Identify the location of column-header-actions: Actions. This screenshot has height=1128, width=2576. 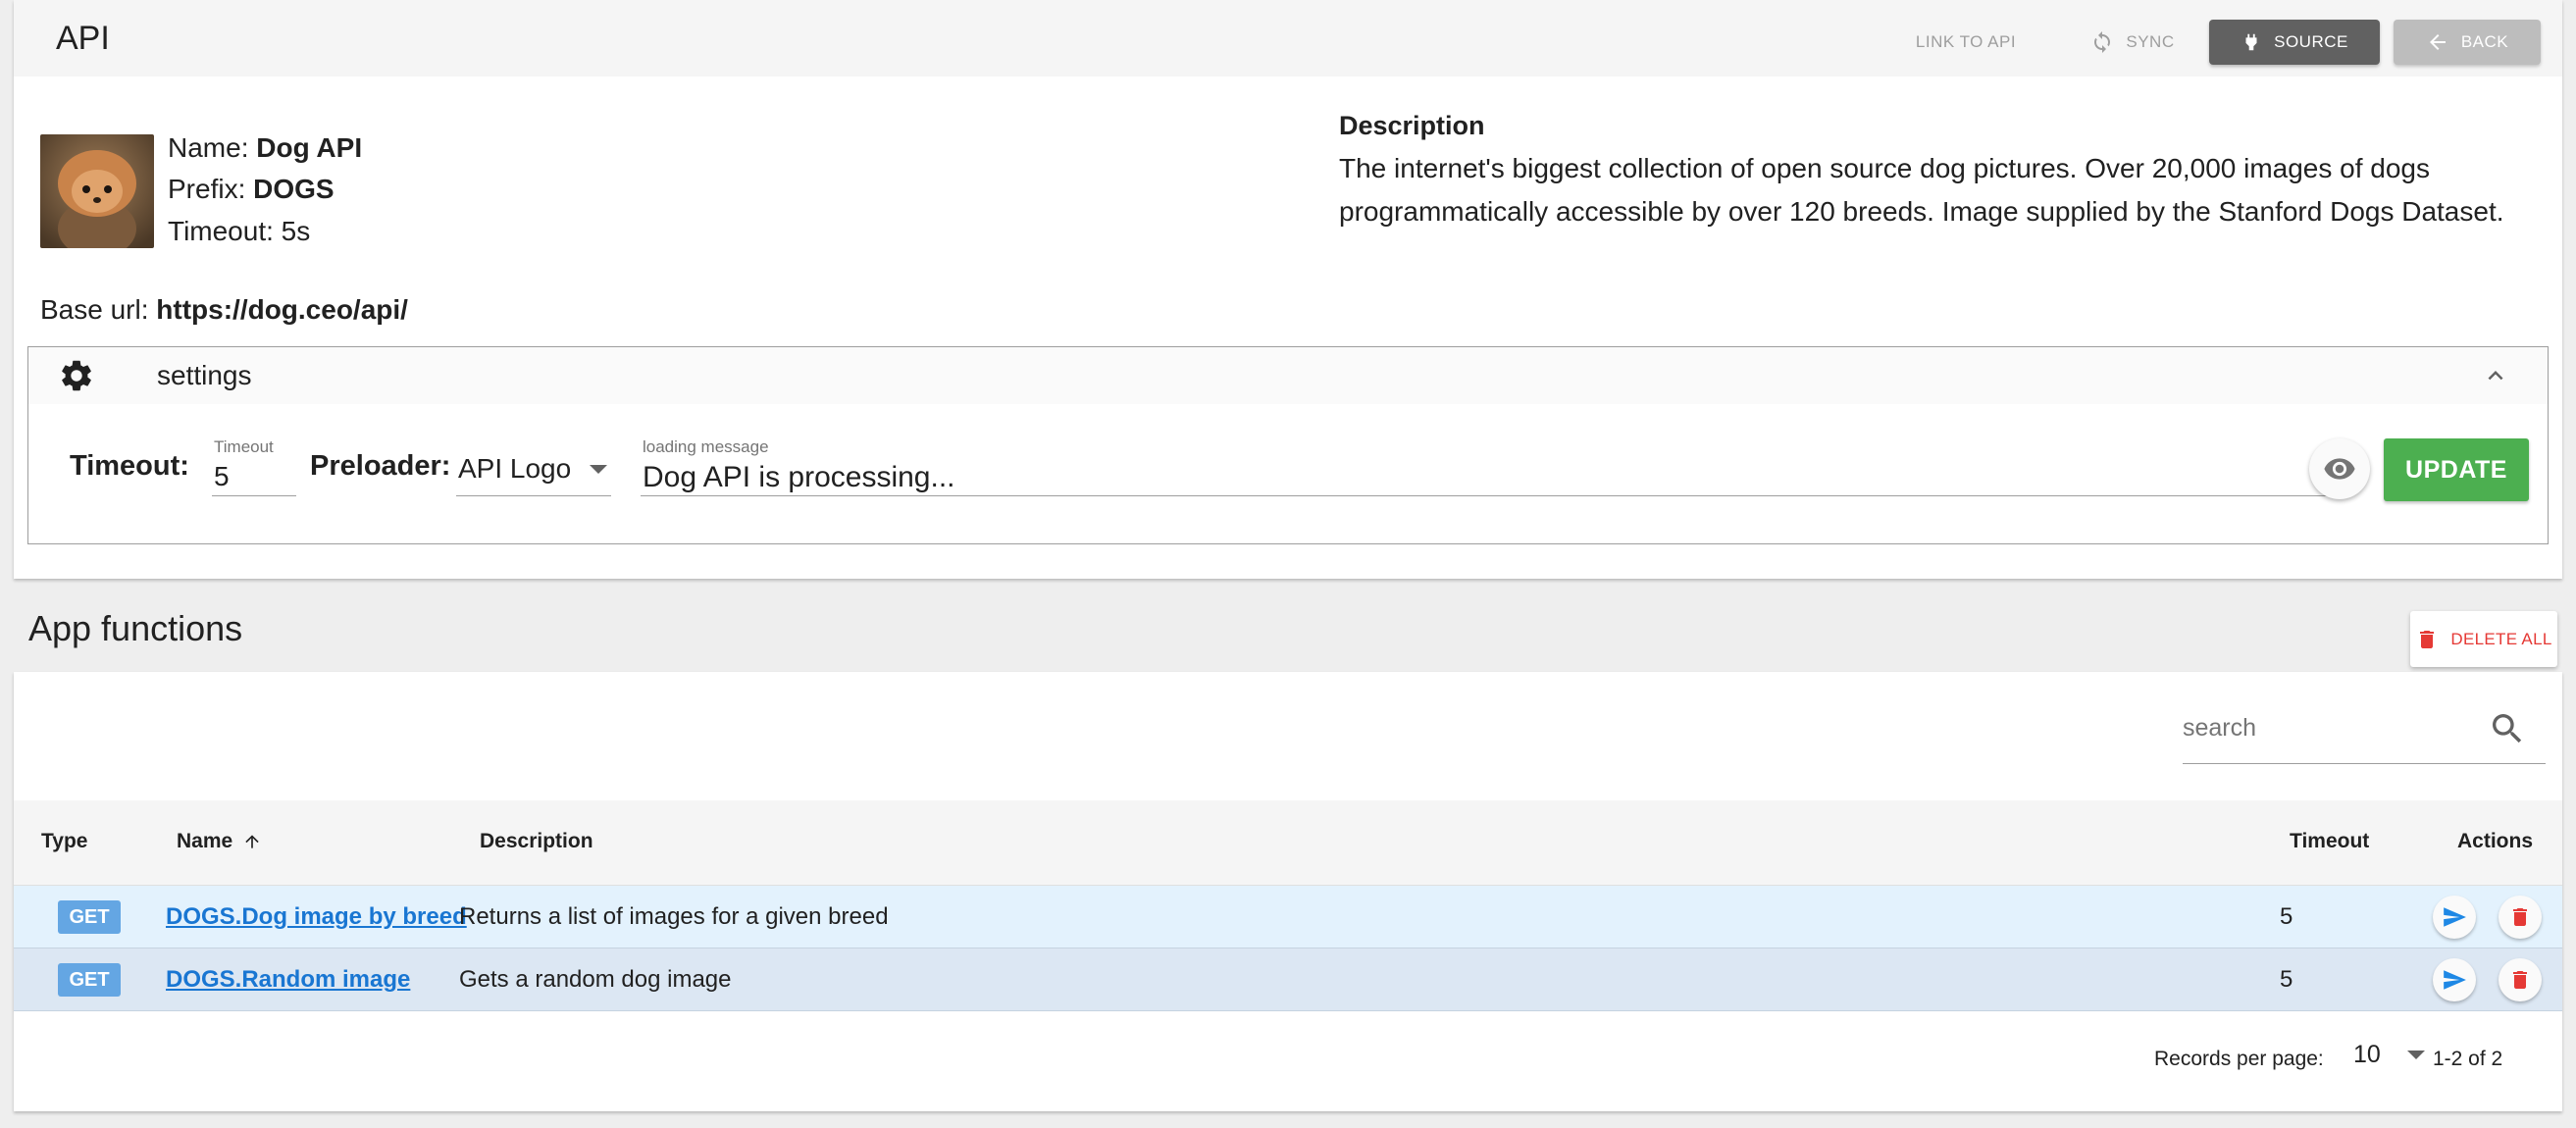
(2495, 841).